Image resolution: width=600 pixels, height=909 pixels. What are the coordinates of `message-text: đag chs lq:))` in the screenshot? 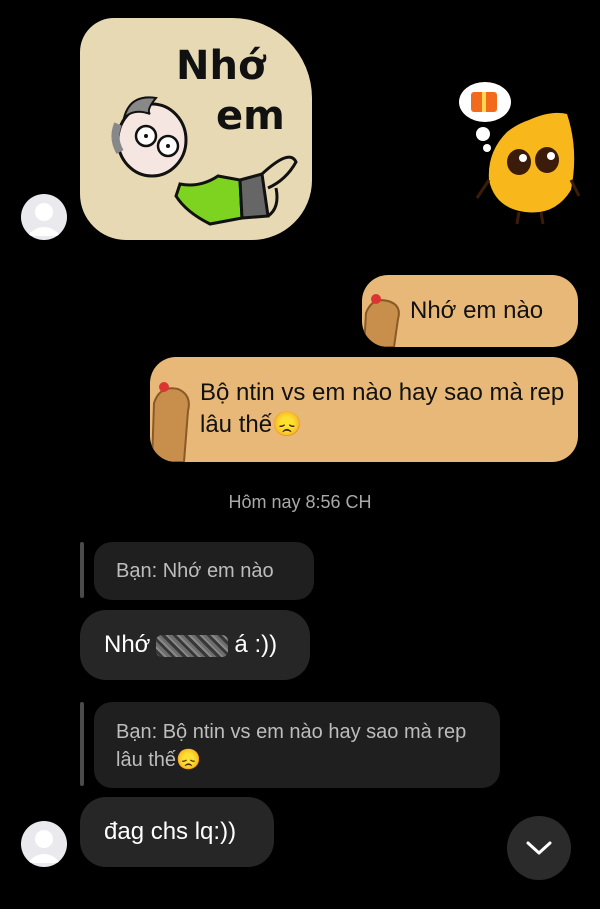 It's located at (170, 831).